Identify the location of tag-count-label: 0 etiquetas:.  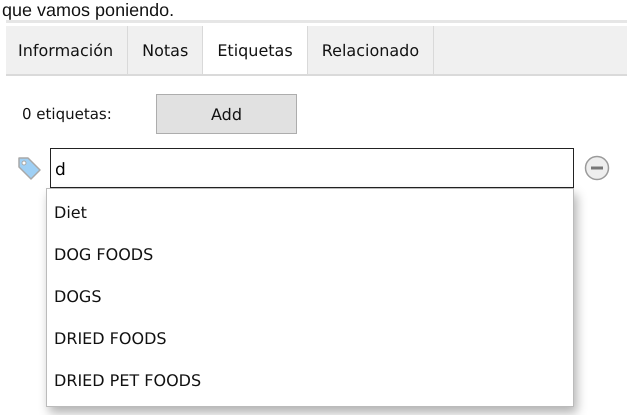
(67, 114).